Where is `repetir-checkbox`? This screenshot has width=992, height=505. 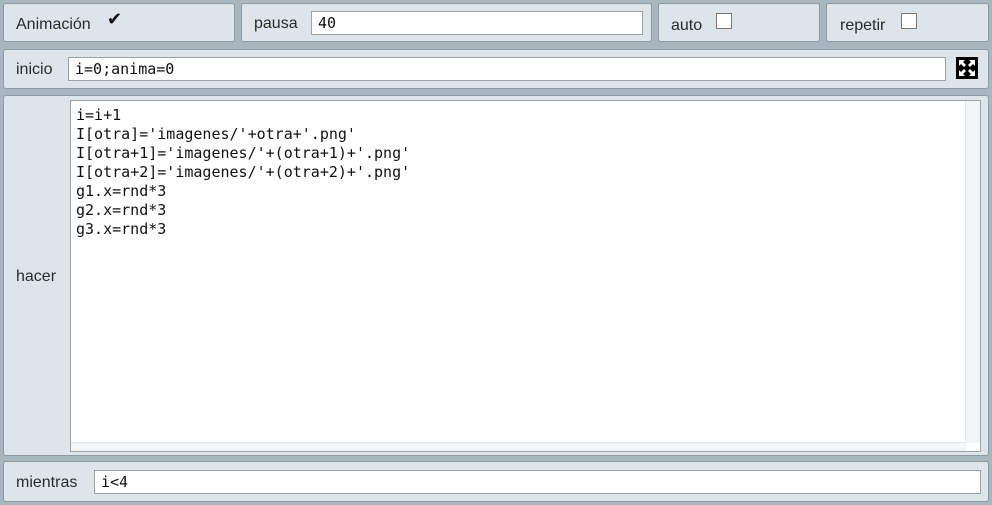
repetir-checkbox is located at coordinates (909, 21).